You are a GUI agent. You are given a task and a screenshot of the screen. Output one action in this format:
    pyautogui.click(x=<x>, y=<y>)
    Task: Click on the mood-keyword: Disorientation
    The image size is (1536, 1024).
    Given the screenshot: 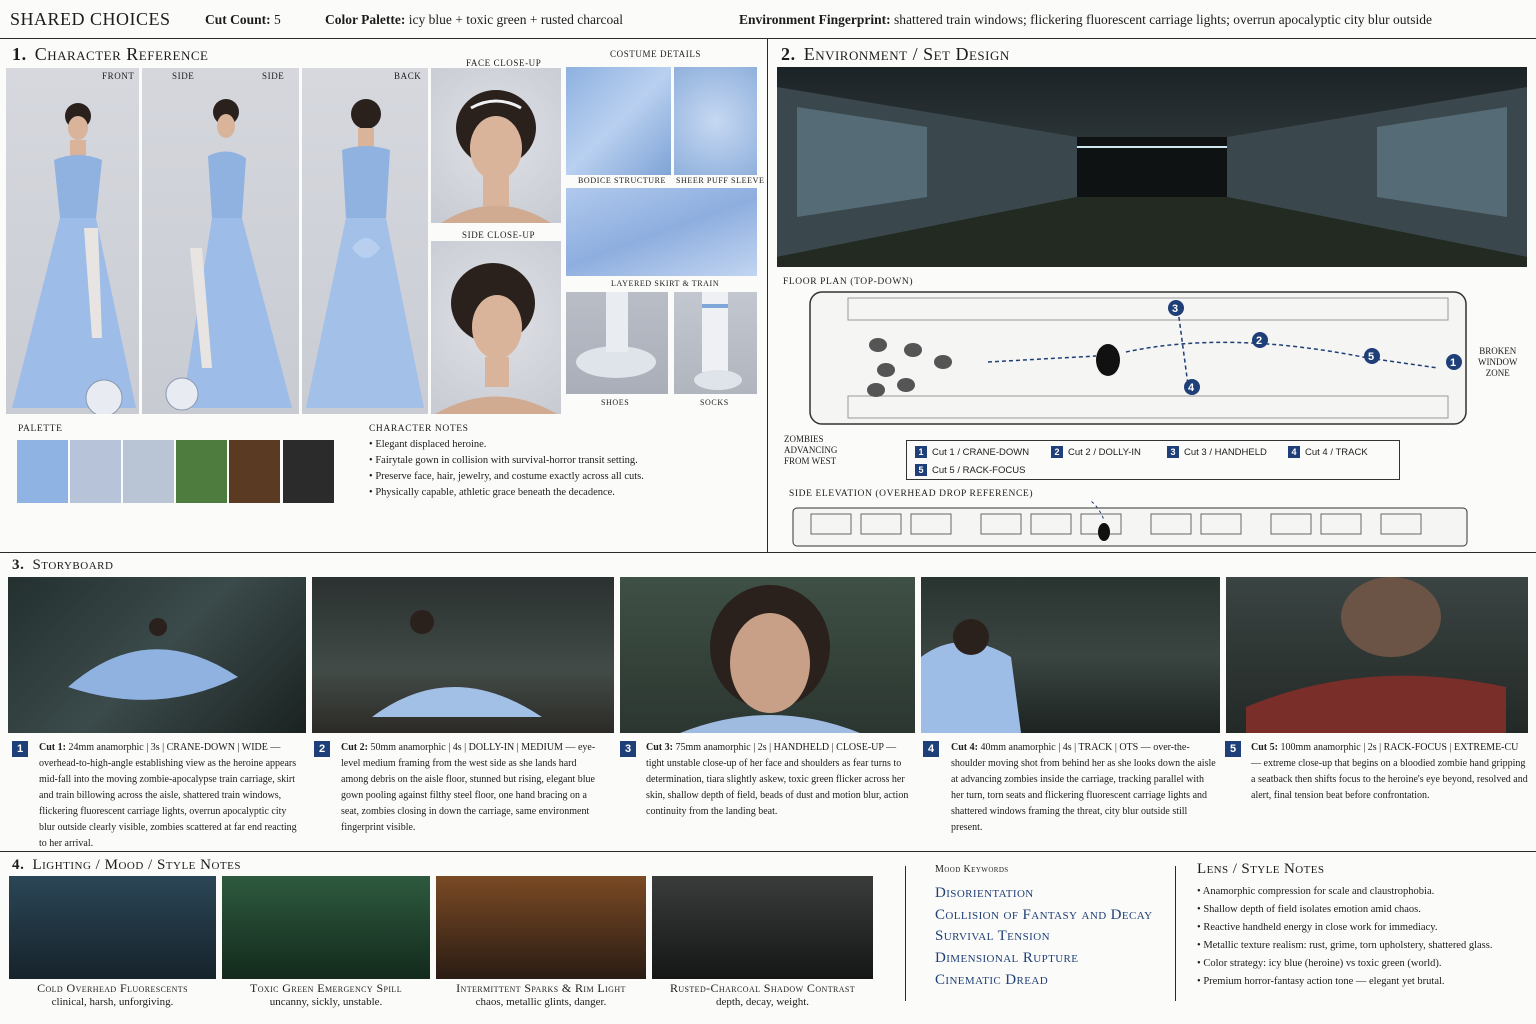 What is the action you would take?
    pyautogui.click(x=984, y=893)
    